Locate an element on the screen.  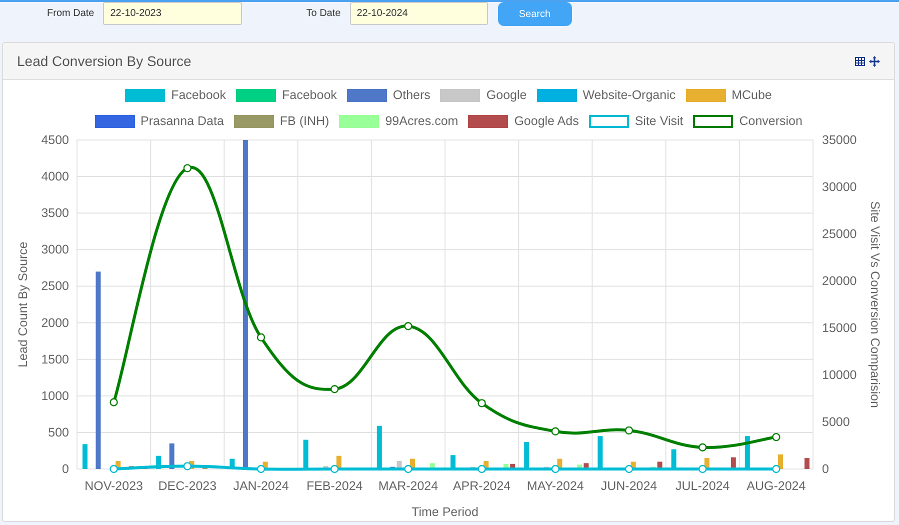
axis-label: JUL-2024 is located at coordinates (703, 485).